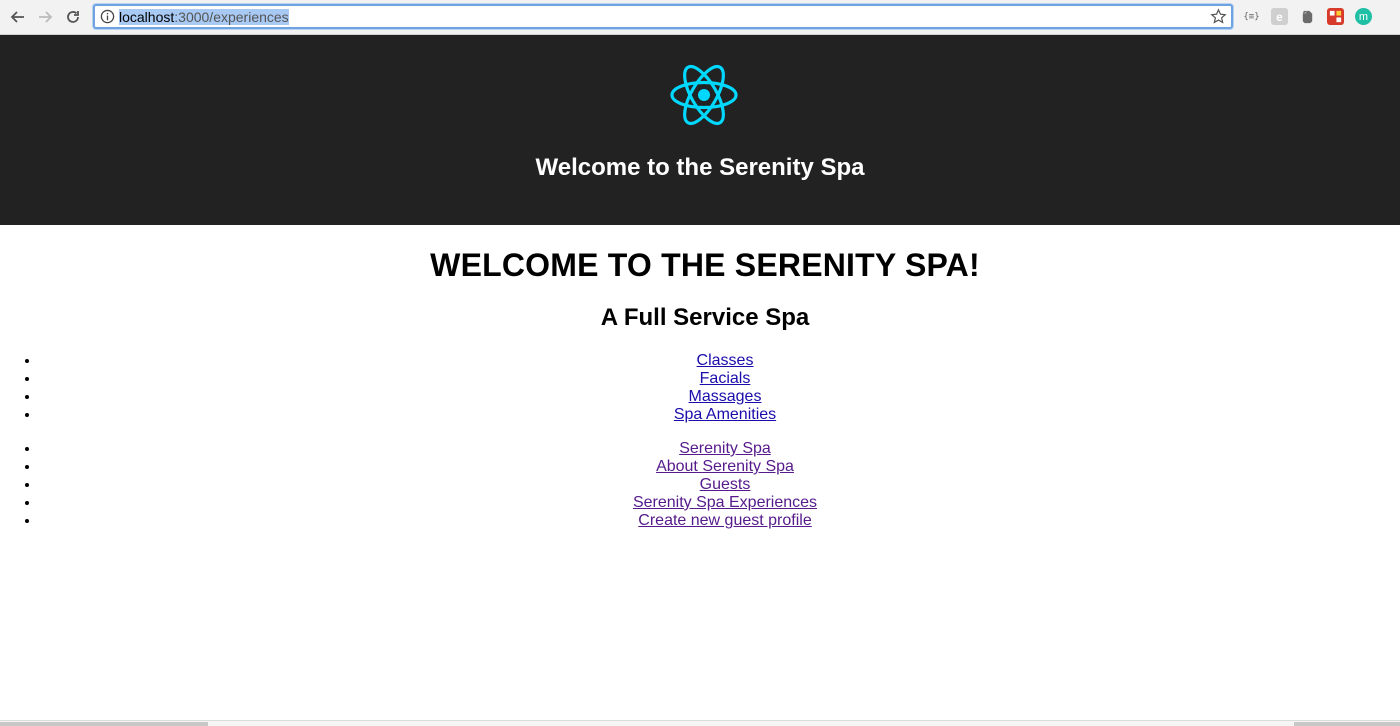  I want to click on list-item: Serenity Spa, so click(720, 449).